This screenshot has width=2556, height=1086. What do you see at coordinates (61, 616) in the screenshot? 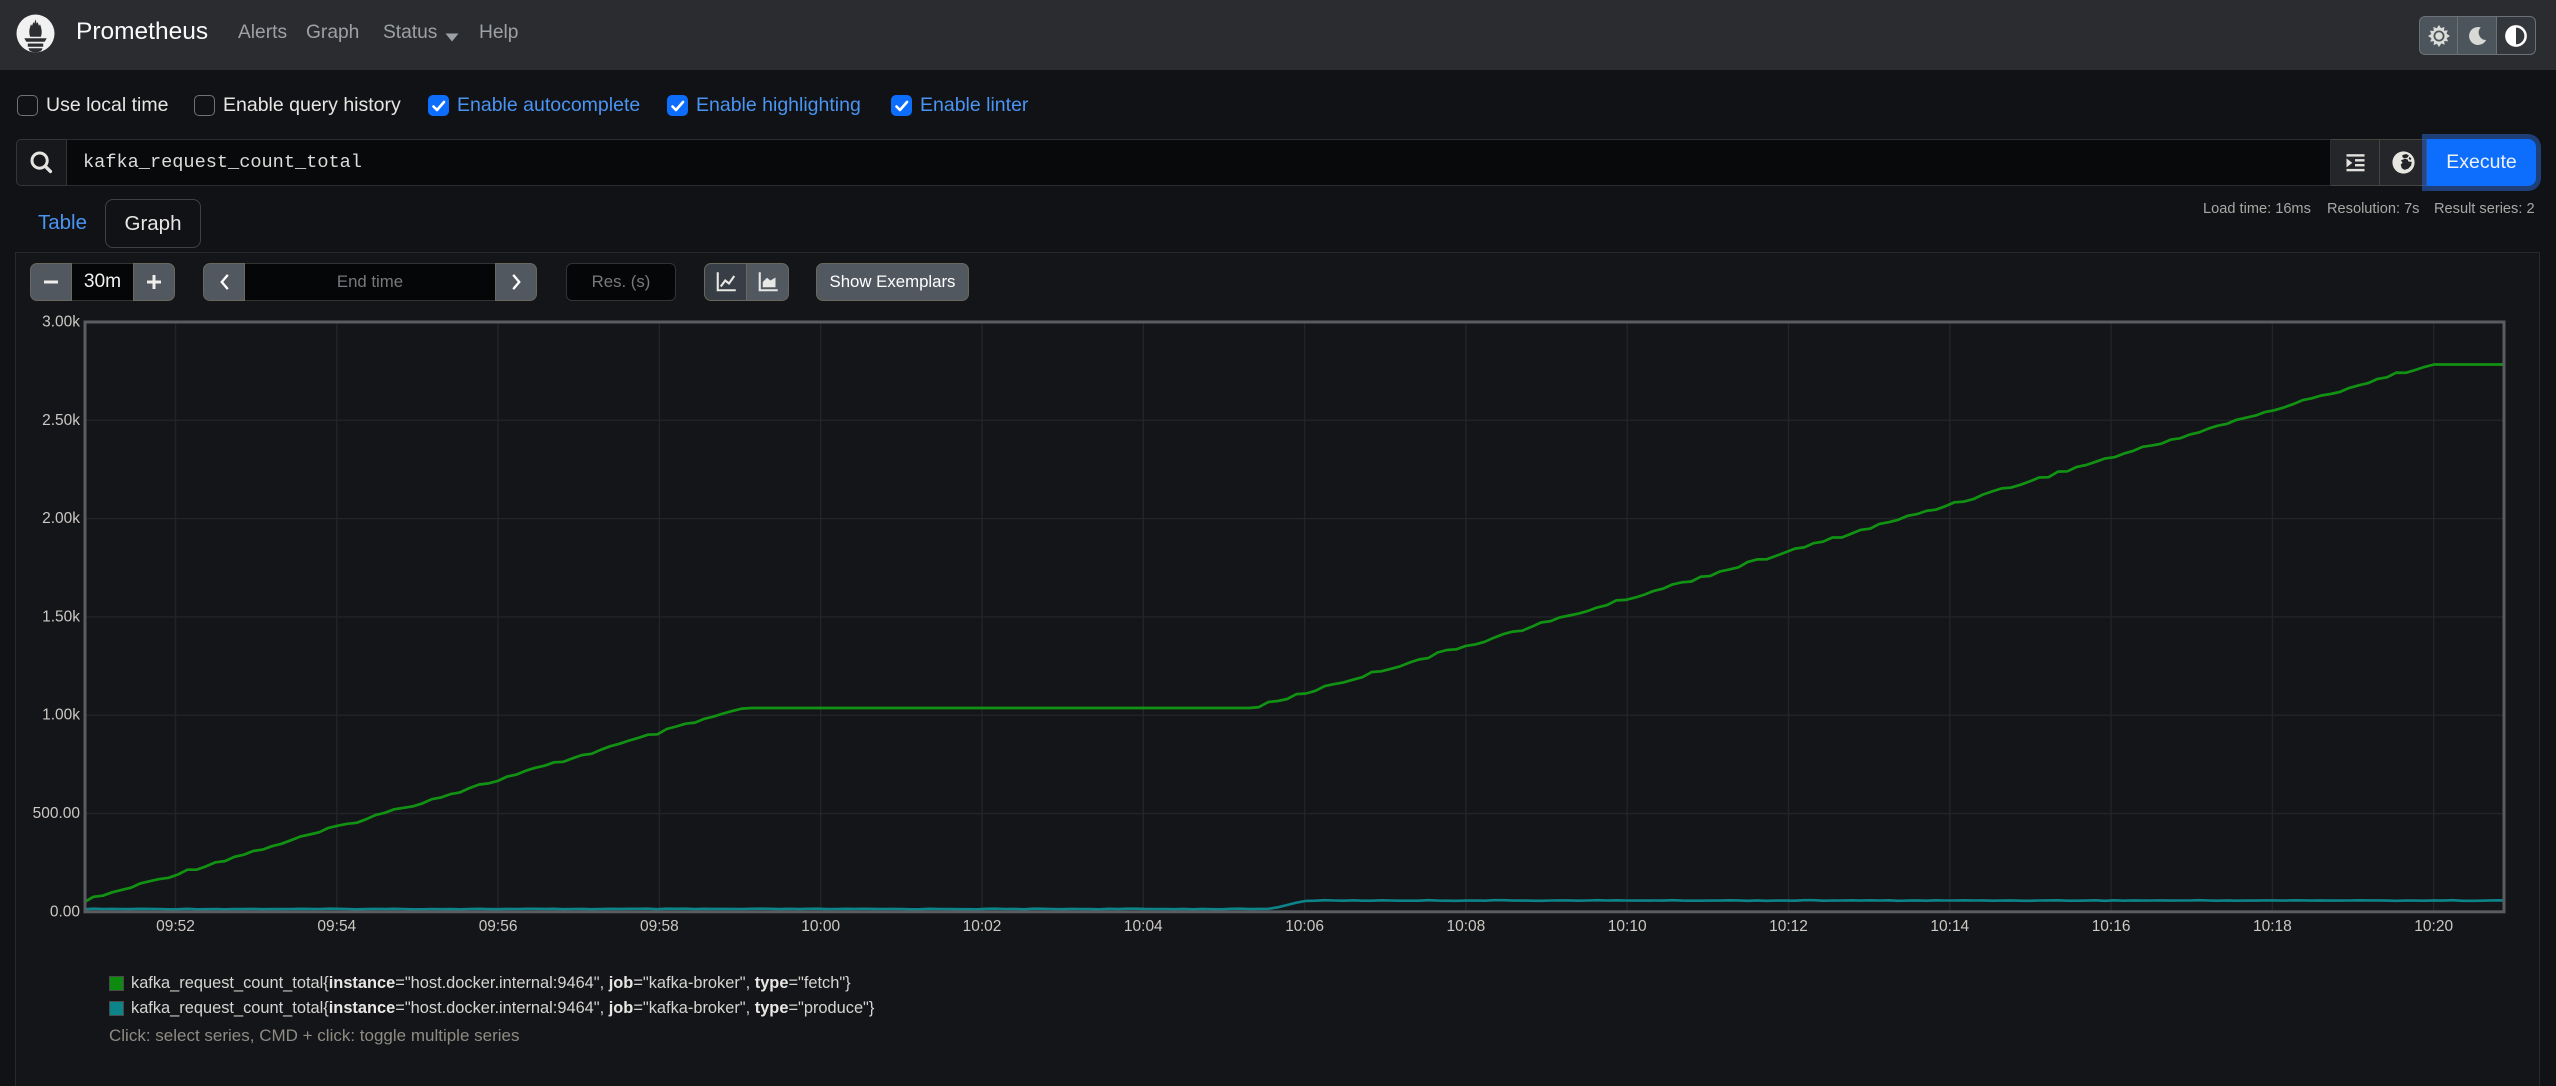
I see `svg-text: 1.50k` at bounding box center [61, 616].